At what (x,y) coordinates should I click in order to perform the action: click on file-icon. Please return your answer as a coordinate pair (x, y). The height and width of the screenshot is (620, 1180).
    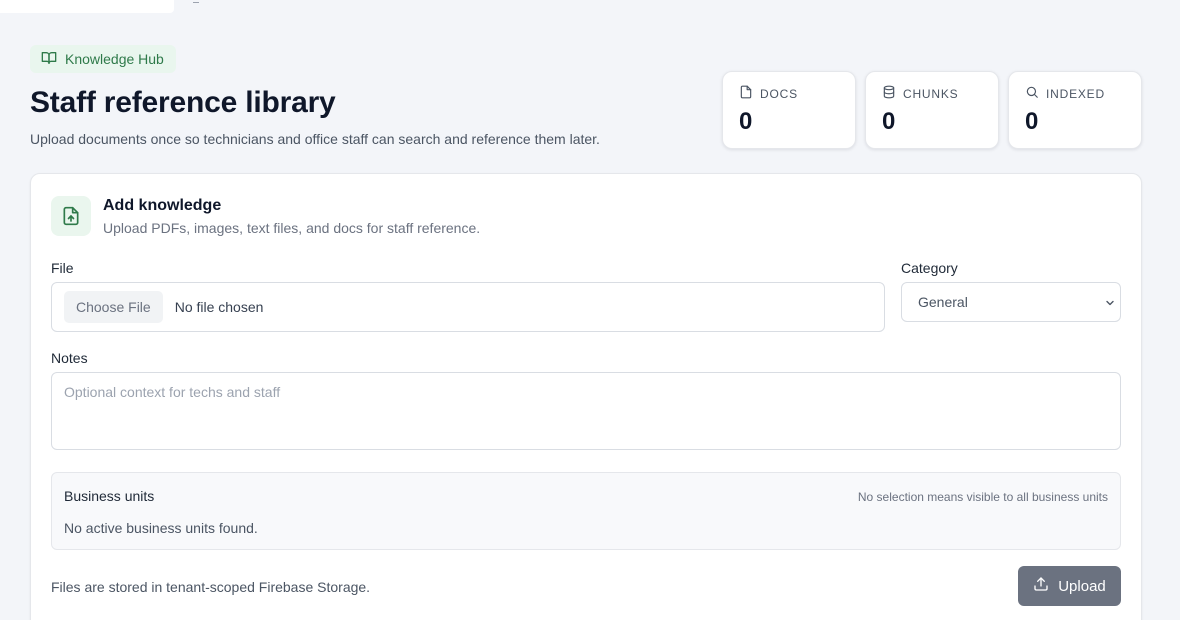
    Looking at the image, I should click on (746, 93).